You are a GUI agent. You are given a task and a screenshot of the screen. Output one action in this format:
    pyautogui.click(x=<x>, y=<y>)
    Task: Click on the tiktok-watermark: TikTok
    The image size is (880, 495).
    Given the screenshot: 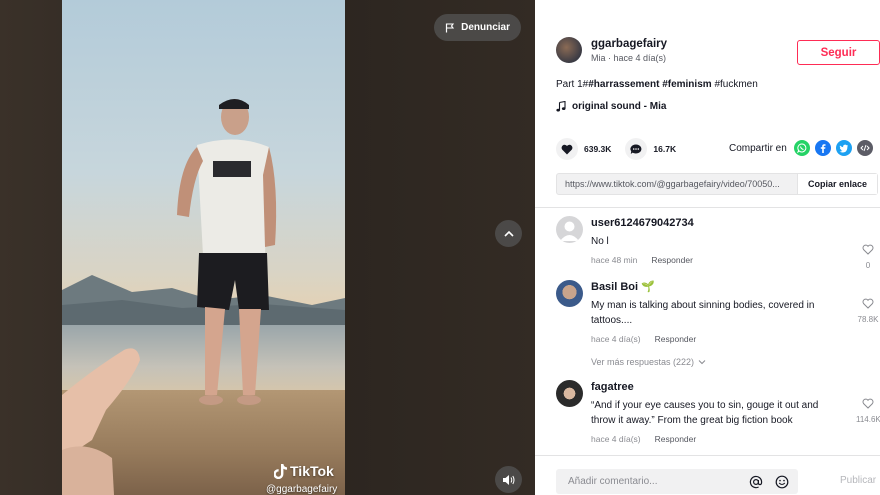 What is the action you would take?
    pyautogui.click(x=304, y=471)
    